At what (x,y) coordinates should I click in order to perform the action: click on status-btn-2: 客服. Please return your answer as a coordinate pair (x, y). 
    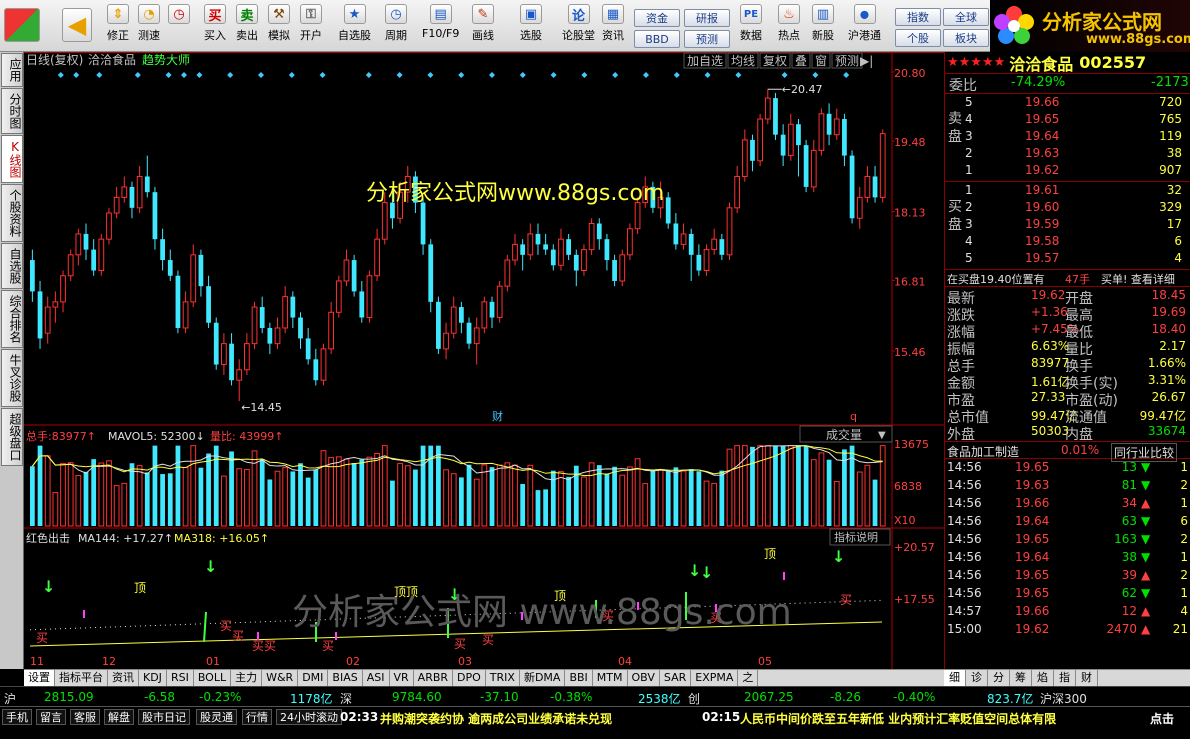
    Looking at the image, I should click on (85, 717).